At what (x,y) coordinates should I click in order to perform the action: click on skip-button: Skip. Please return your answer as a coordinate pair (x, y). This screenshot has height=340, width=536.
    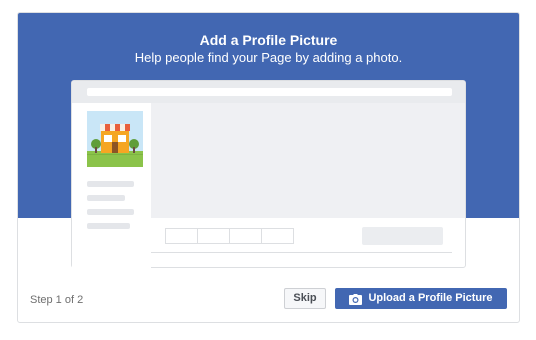
    Looking at the image, I should click on (305, 298).